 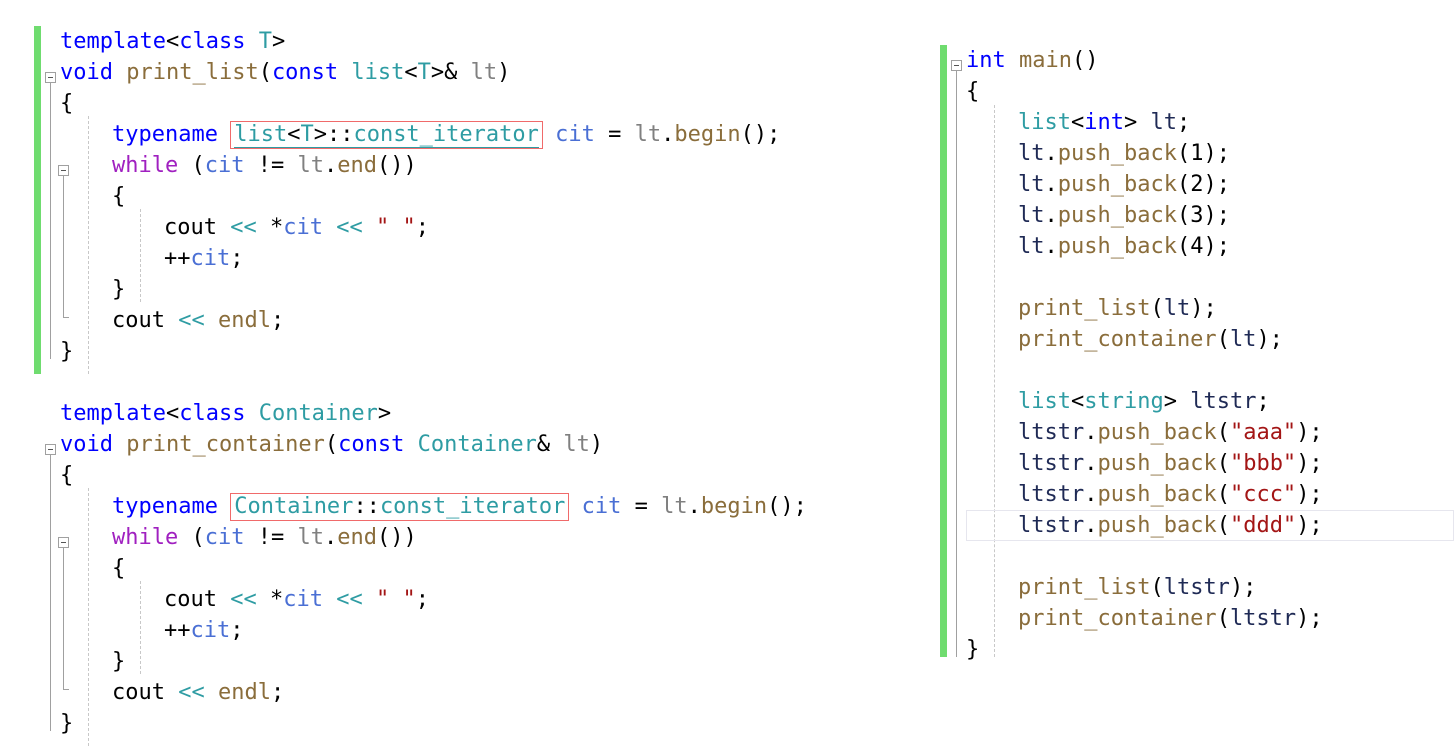 What do you see at coordinates (270, 227) in the screenshot?
I see `code-token: *` at bounding box center [270, 227].